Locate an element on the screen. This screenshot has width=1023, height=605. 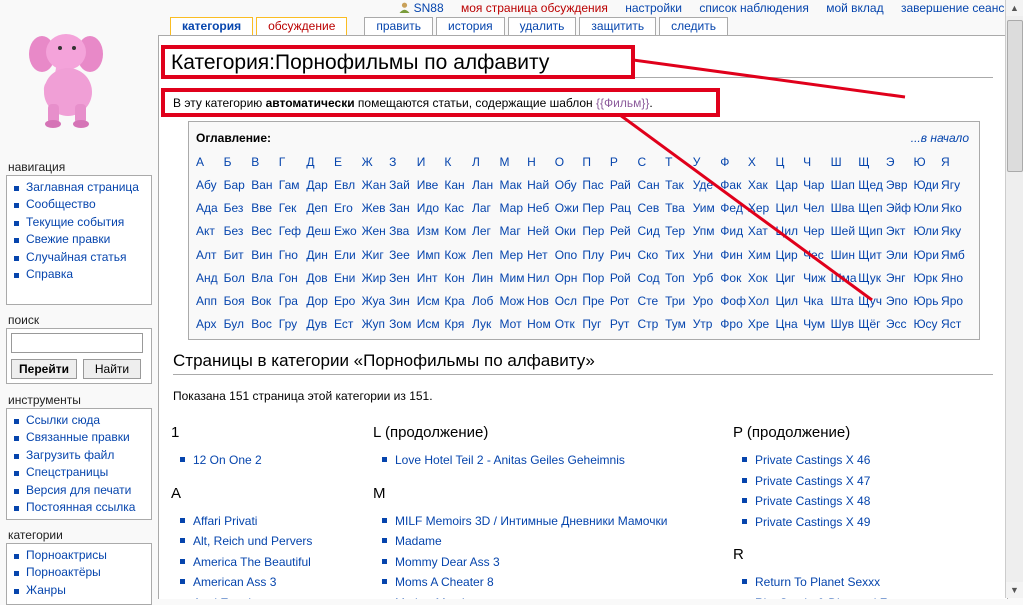
sidebar-item-cats: Порноактёры is located at coordinates (81, 572).